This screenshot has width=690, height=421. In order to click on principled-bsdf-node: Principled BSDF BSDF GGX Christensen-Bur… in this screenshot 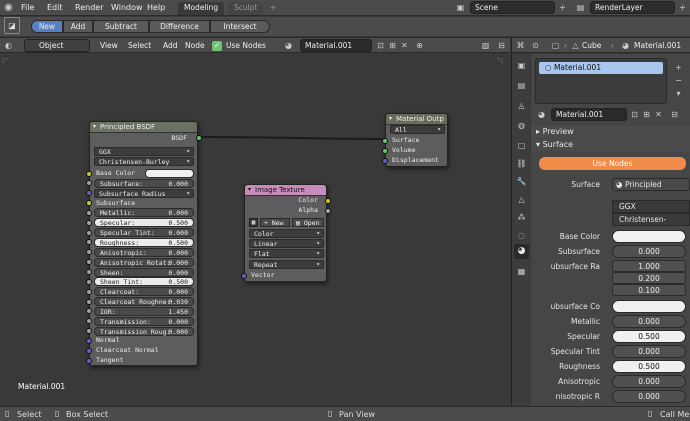, I will do `click(144, 243)`.